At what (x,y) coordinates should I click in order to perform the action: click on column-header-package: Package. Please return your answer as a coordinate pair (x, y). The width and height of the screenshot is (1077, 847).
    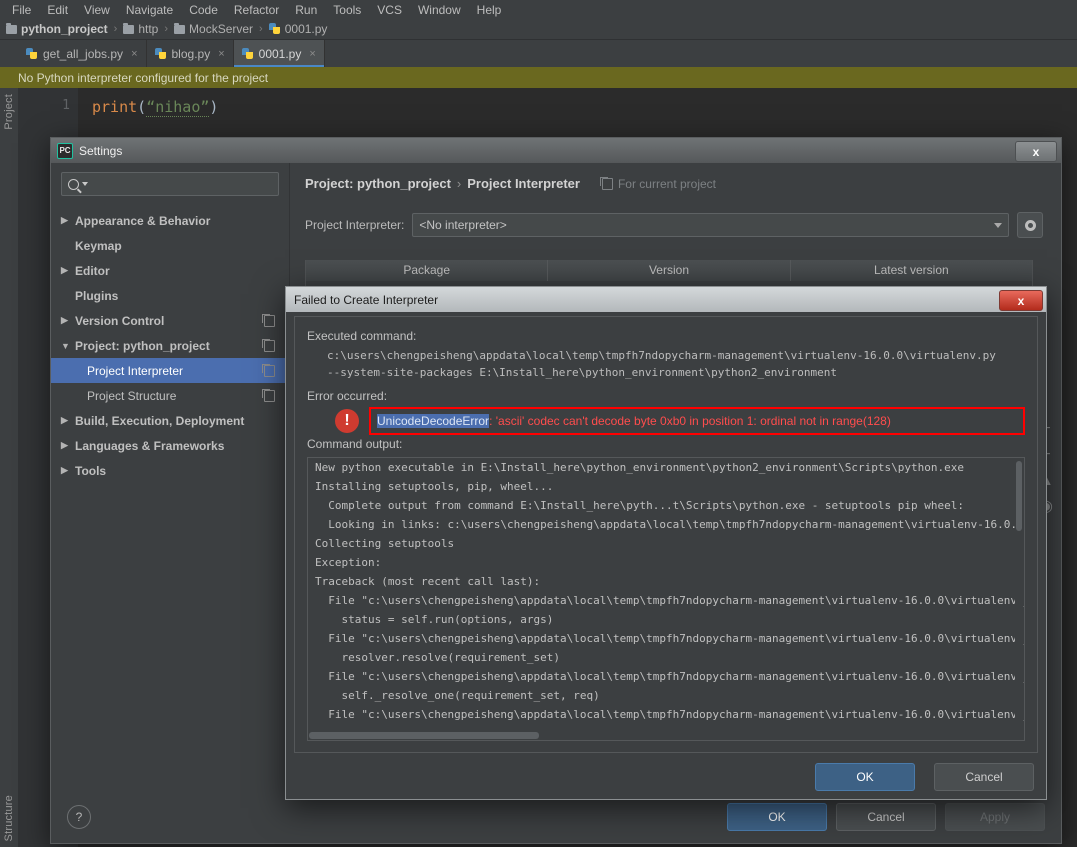
    Looking at the image, I should click on (427, 270).